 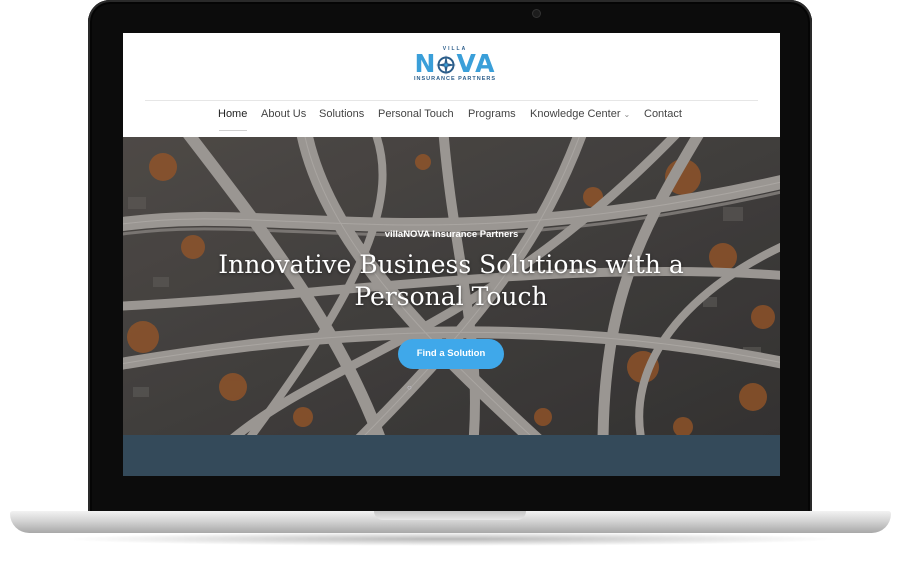 I want to click on nav-personal-touch: Personal Touch, so click(x=416, y=114).